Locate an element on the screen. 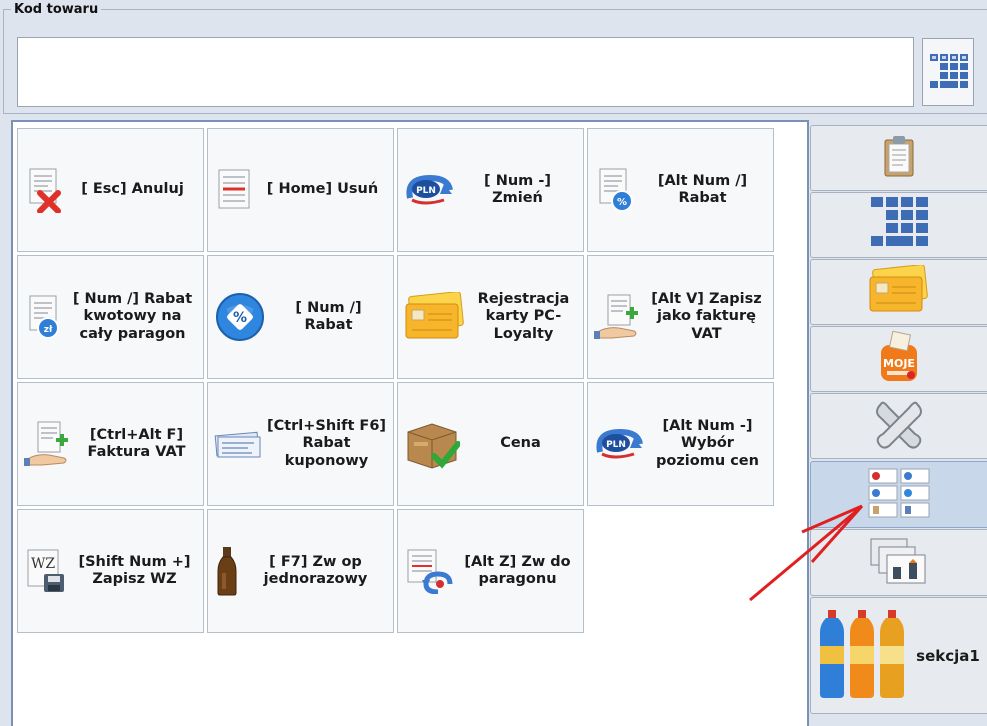 The width and height of the screenshot is (987, 726). function-tile-8: [Alt V] Zapisz jako fakturę VAT is located at coordinates (680, 317).